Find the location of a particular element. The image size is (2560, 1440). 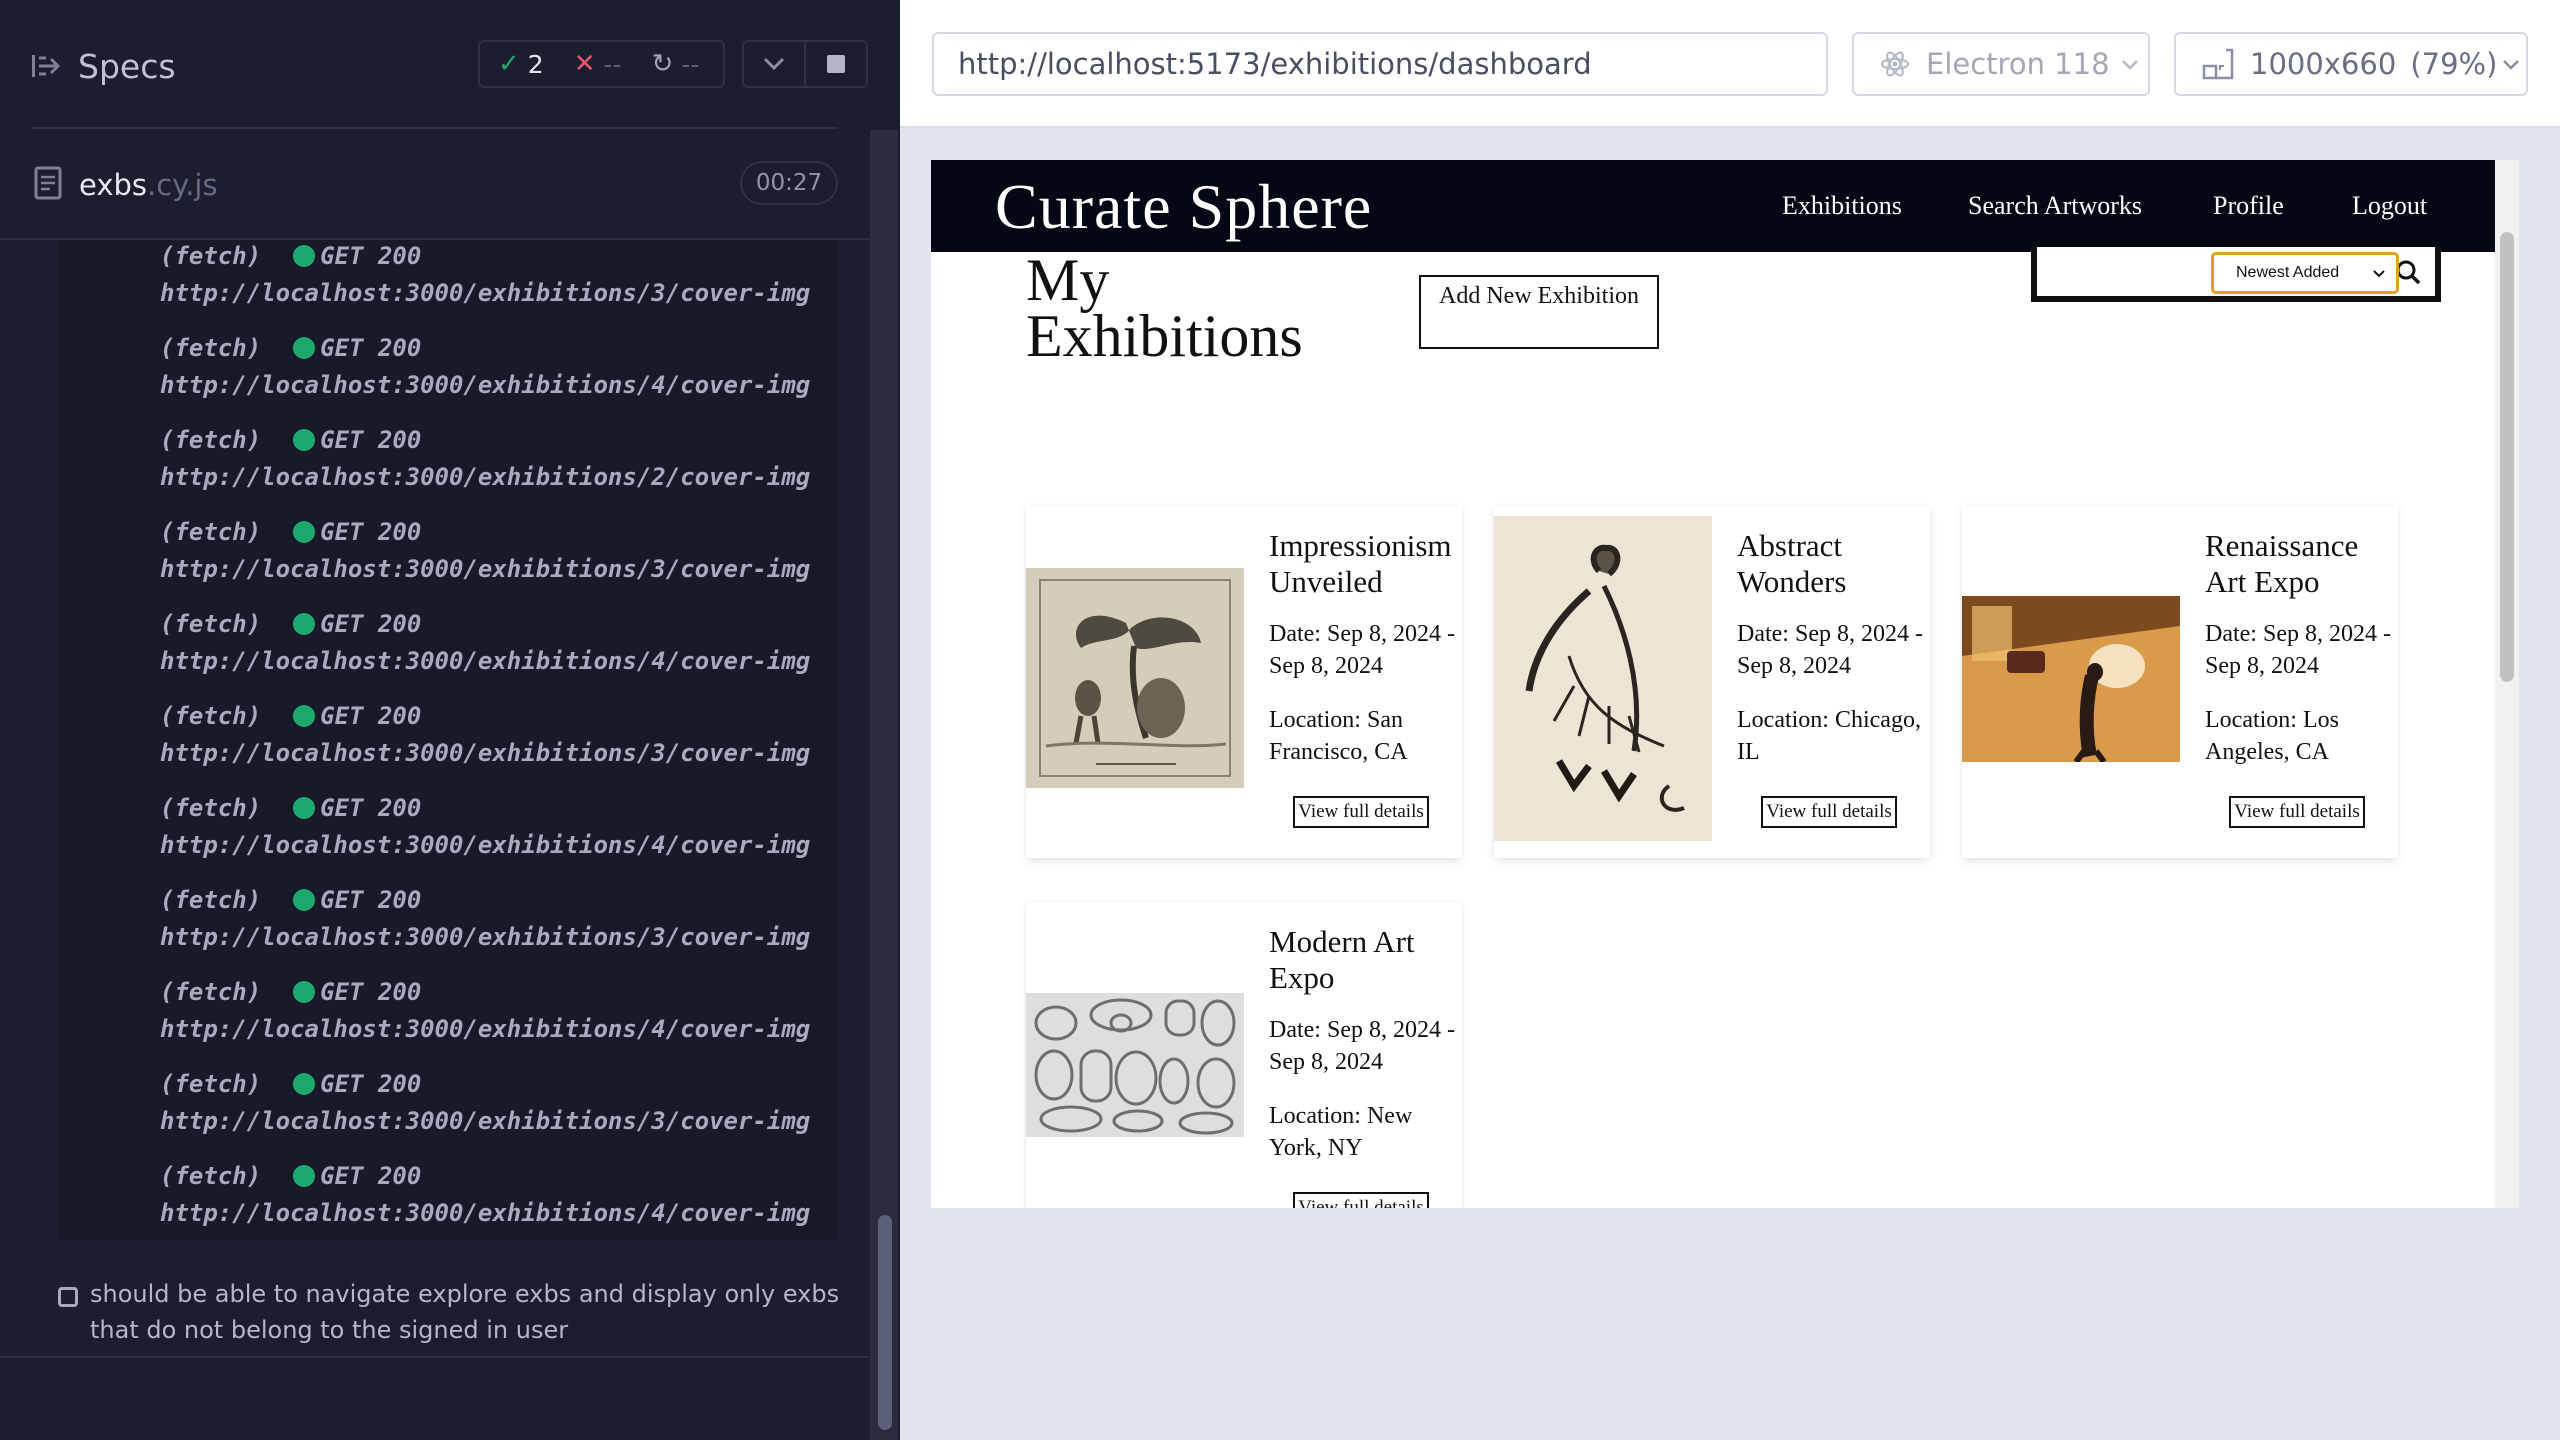

exhibition-title: Impressionism Unveiled is located at coordinates (1360, 563).